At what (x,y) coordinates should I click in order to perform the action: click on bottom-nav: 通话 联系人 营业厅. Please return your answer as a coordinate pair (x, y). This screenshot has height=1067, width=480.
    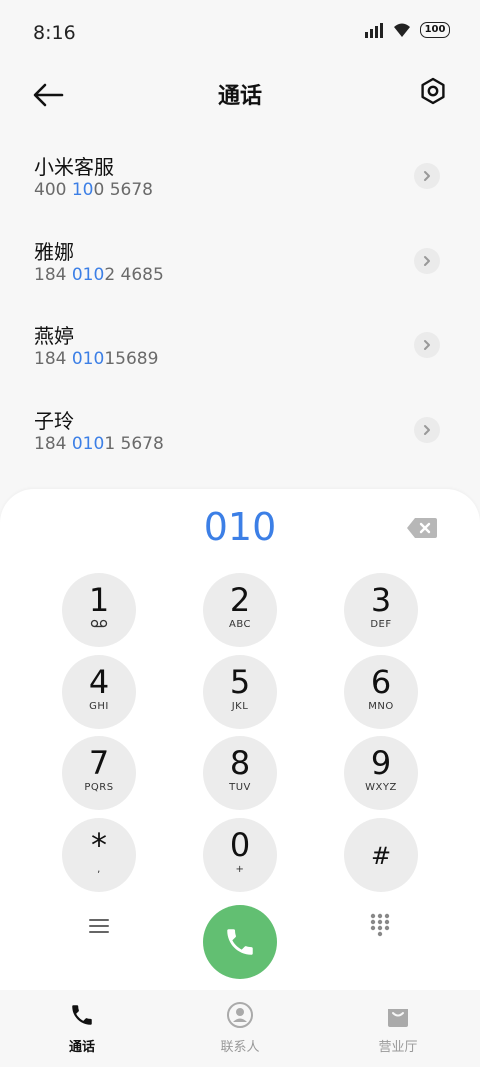
    Looking at the image, I should click on (240, 1028).